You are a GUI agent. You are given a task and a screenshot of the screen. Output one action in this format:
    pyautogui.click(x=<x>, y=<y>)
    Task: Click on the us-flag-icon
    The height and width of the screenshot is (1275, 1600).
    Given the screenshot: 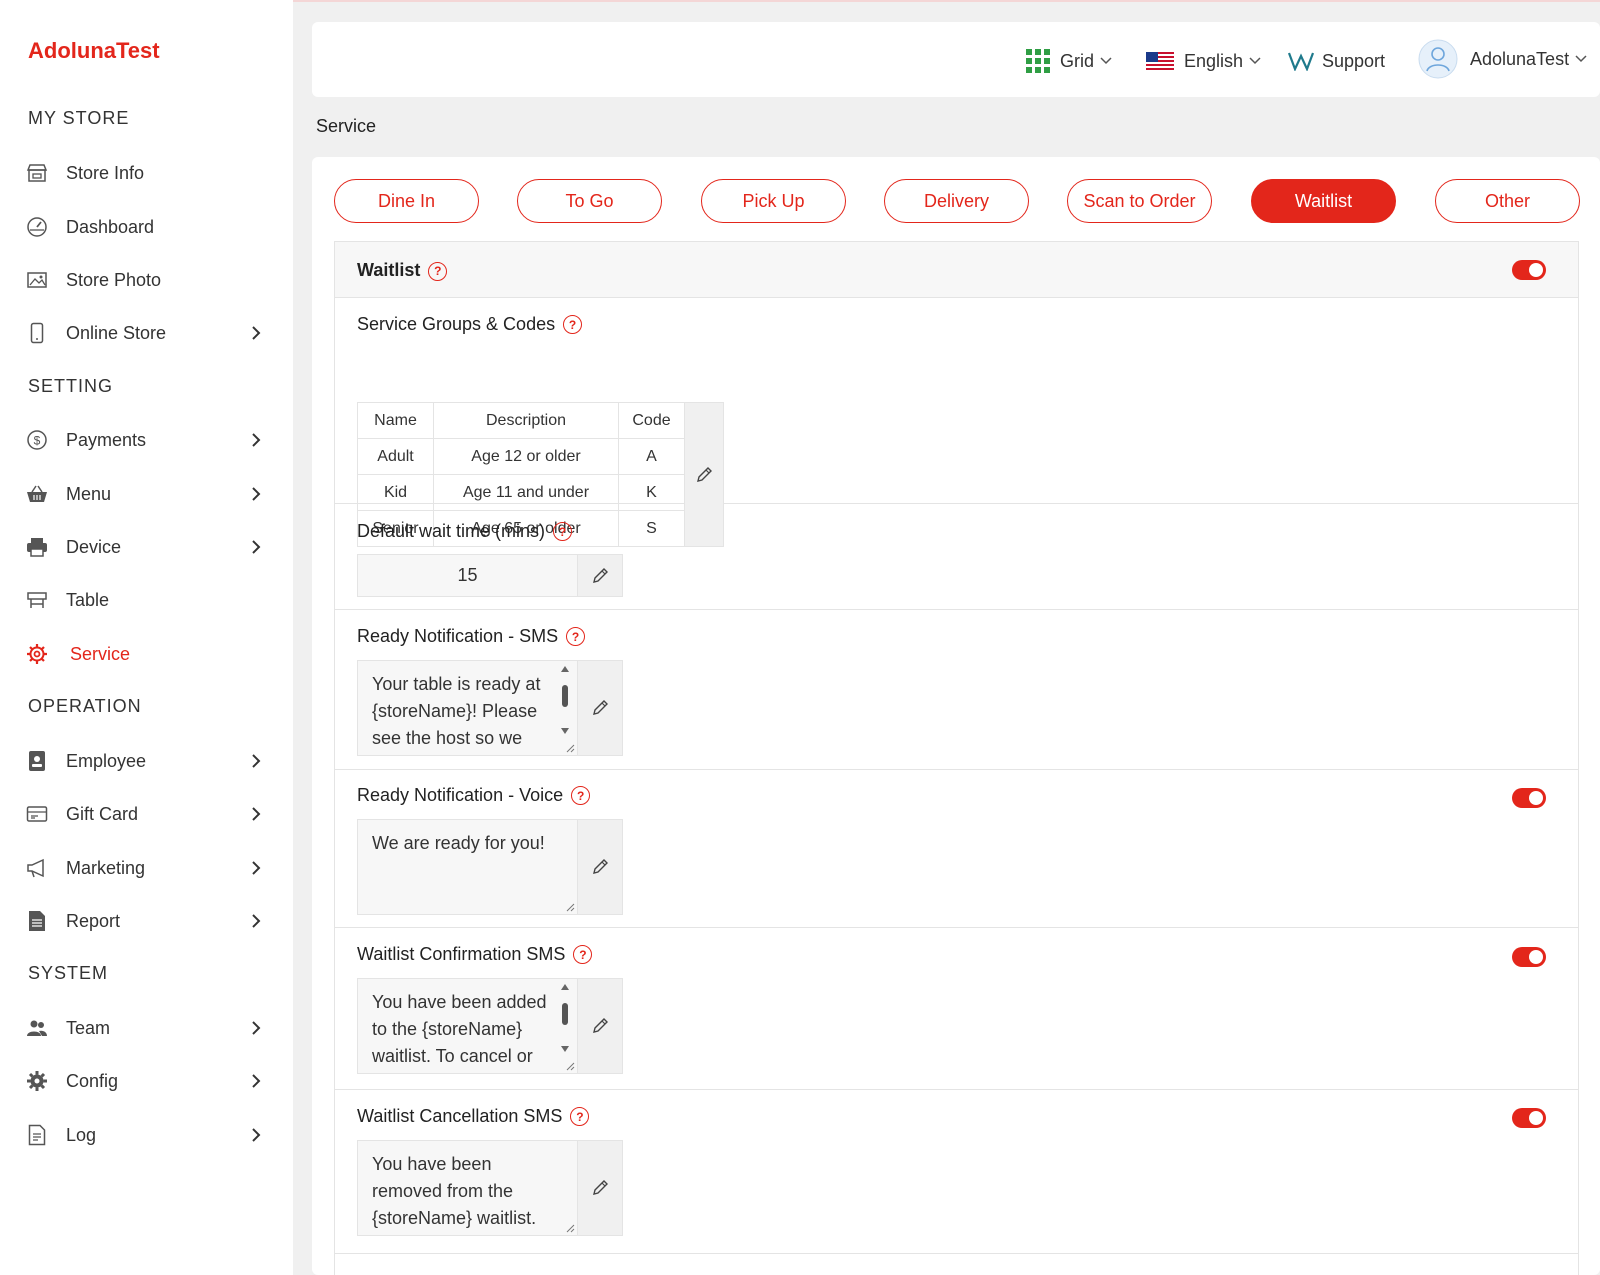 What is the action you would take?
    pyautogui.click(x=1160, y=61)
    